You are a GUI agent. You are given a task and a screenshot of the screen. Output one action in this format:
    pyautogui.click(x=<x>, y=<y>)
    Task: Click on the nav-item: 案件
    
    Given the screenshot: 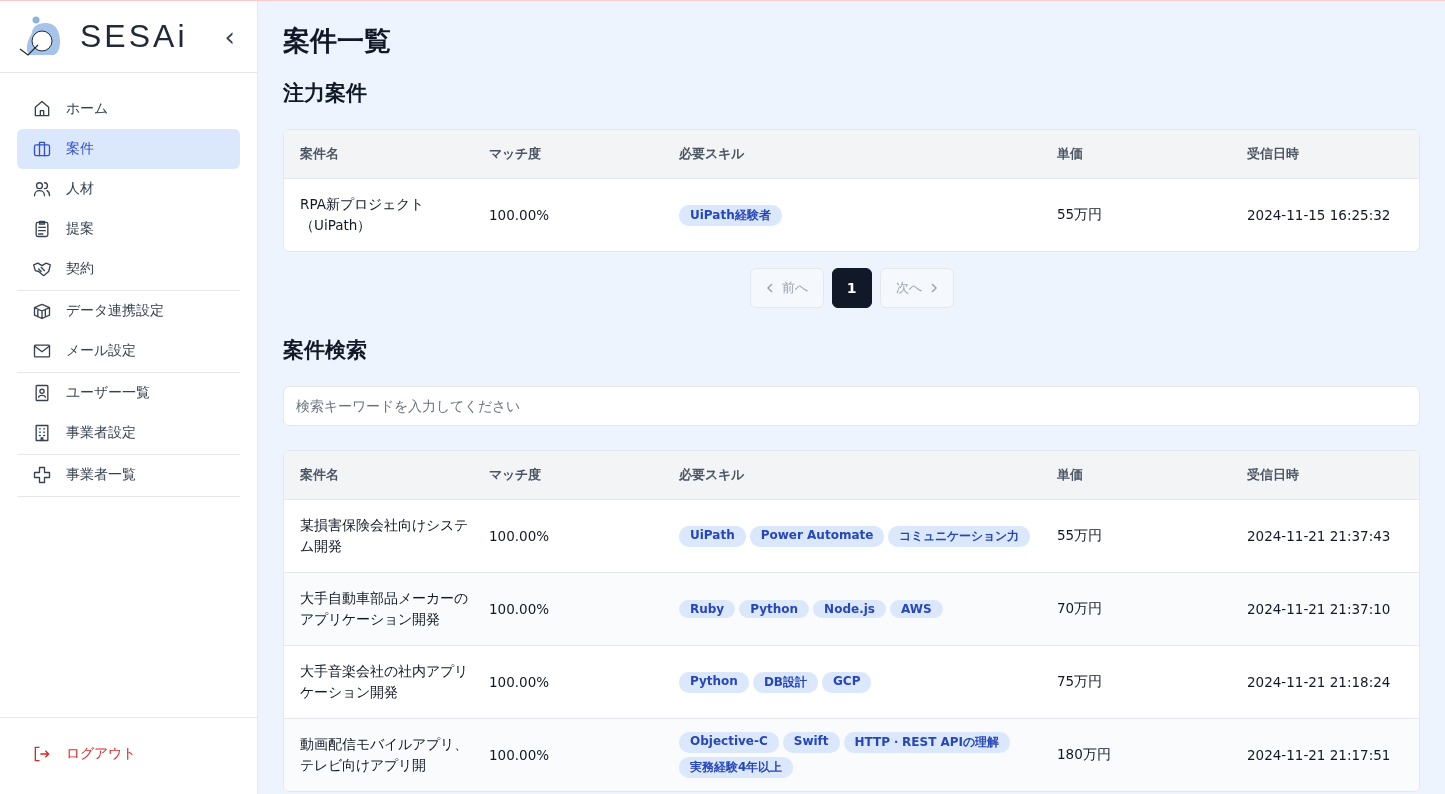 What is the action you would take?
    pyautogui.click(x=128, y=149)
    